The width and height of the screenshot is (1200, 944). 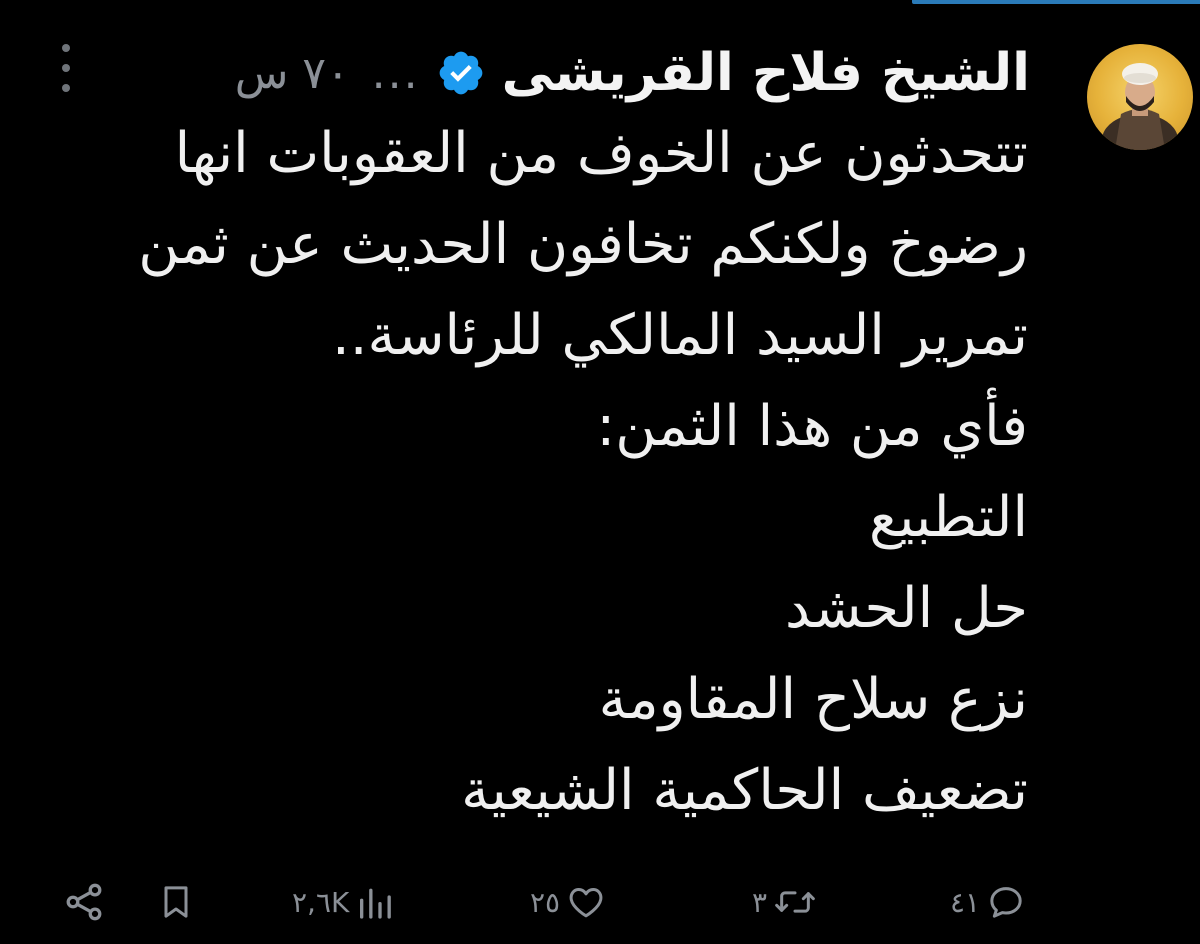 I want to click on tweet-body-line: فأي من هذا الثمن:, so click(x=812, y=426).